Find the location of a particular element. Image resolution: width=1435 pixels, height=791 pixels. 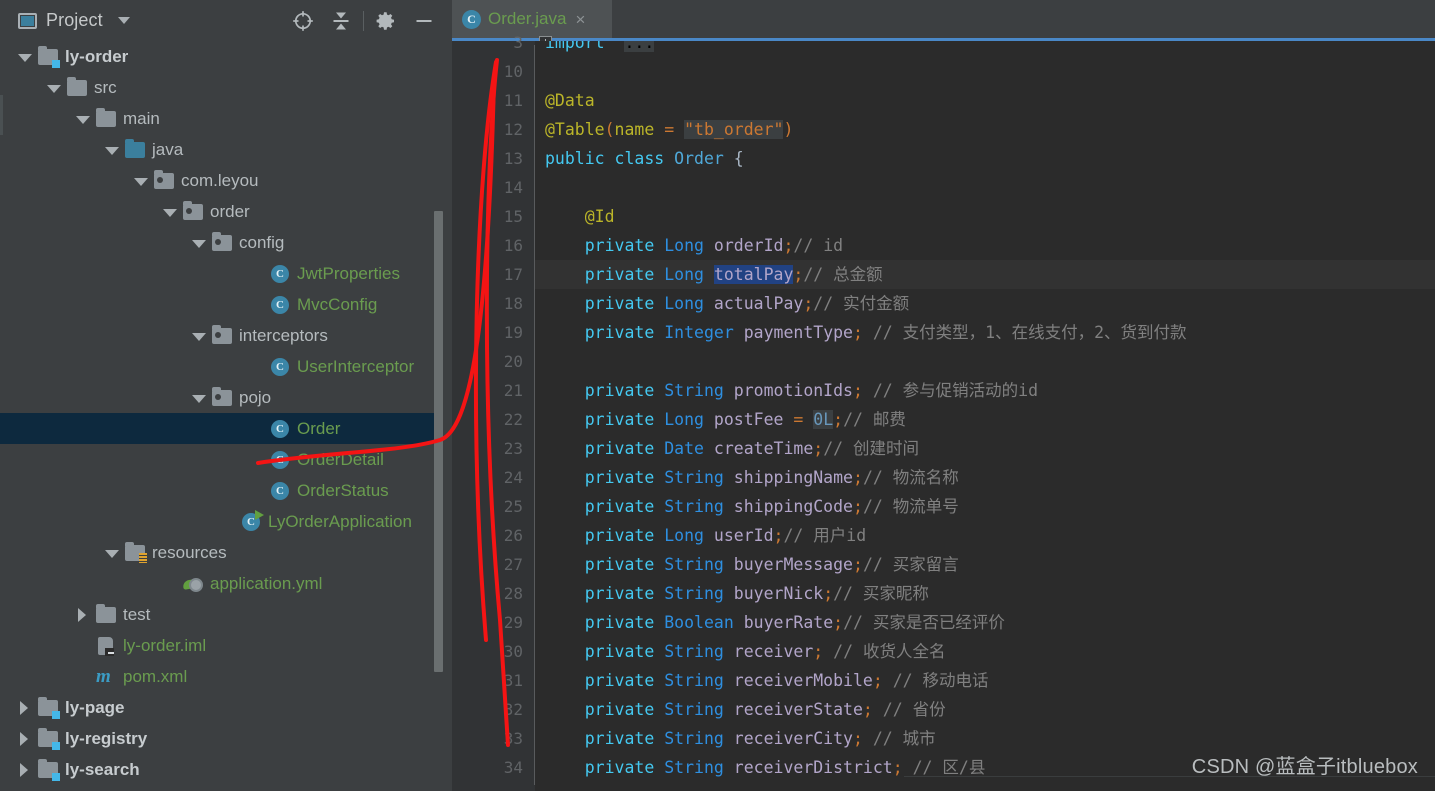

code-line: @Table(name = "tb_order") is located at coordinates (669, 129).